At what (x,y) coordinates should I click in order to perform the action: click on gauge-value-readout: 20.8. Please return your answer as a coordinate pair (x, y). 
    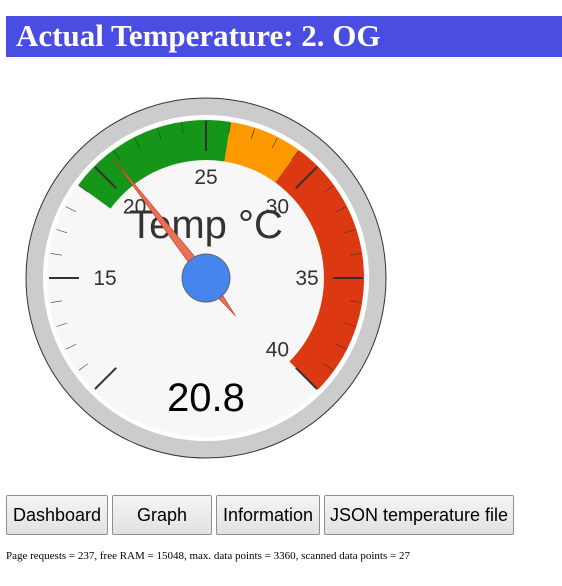
    Looking at the image, I should click on (206, 398).